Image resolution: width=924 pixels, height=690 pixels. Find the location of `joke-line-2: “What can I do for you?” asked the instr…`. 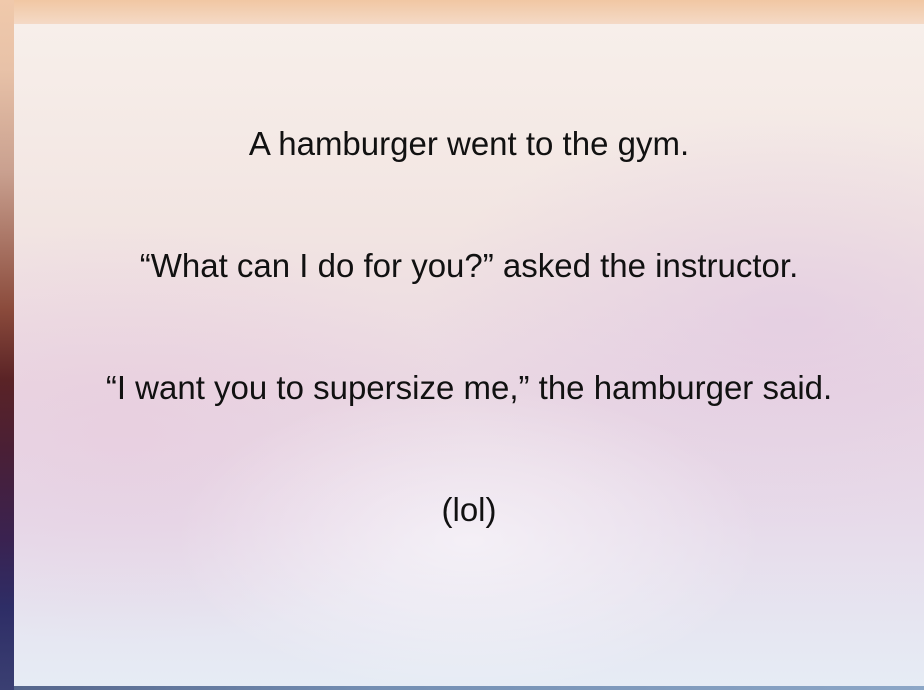

joke-line-2: “What can I do for you?” asked the instr… is located at coordinates (469, 265).